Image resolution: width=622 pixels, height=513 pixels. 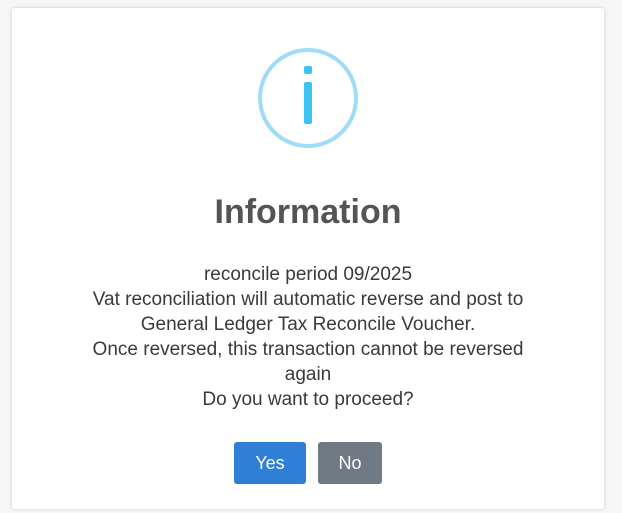 I want to click on message-line: reconcile period 09/2025, so click(x=308, y=274).